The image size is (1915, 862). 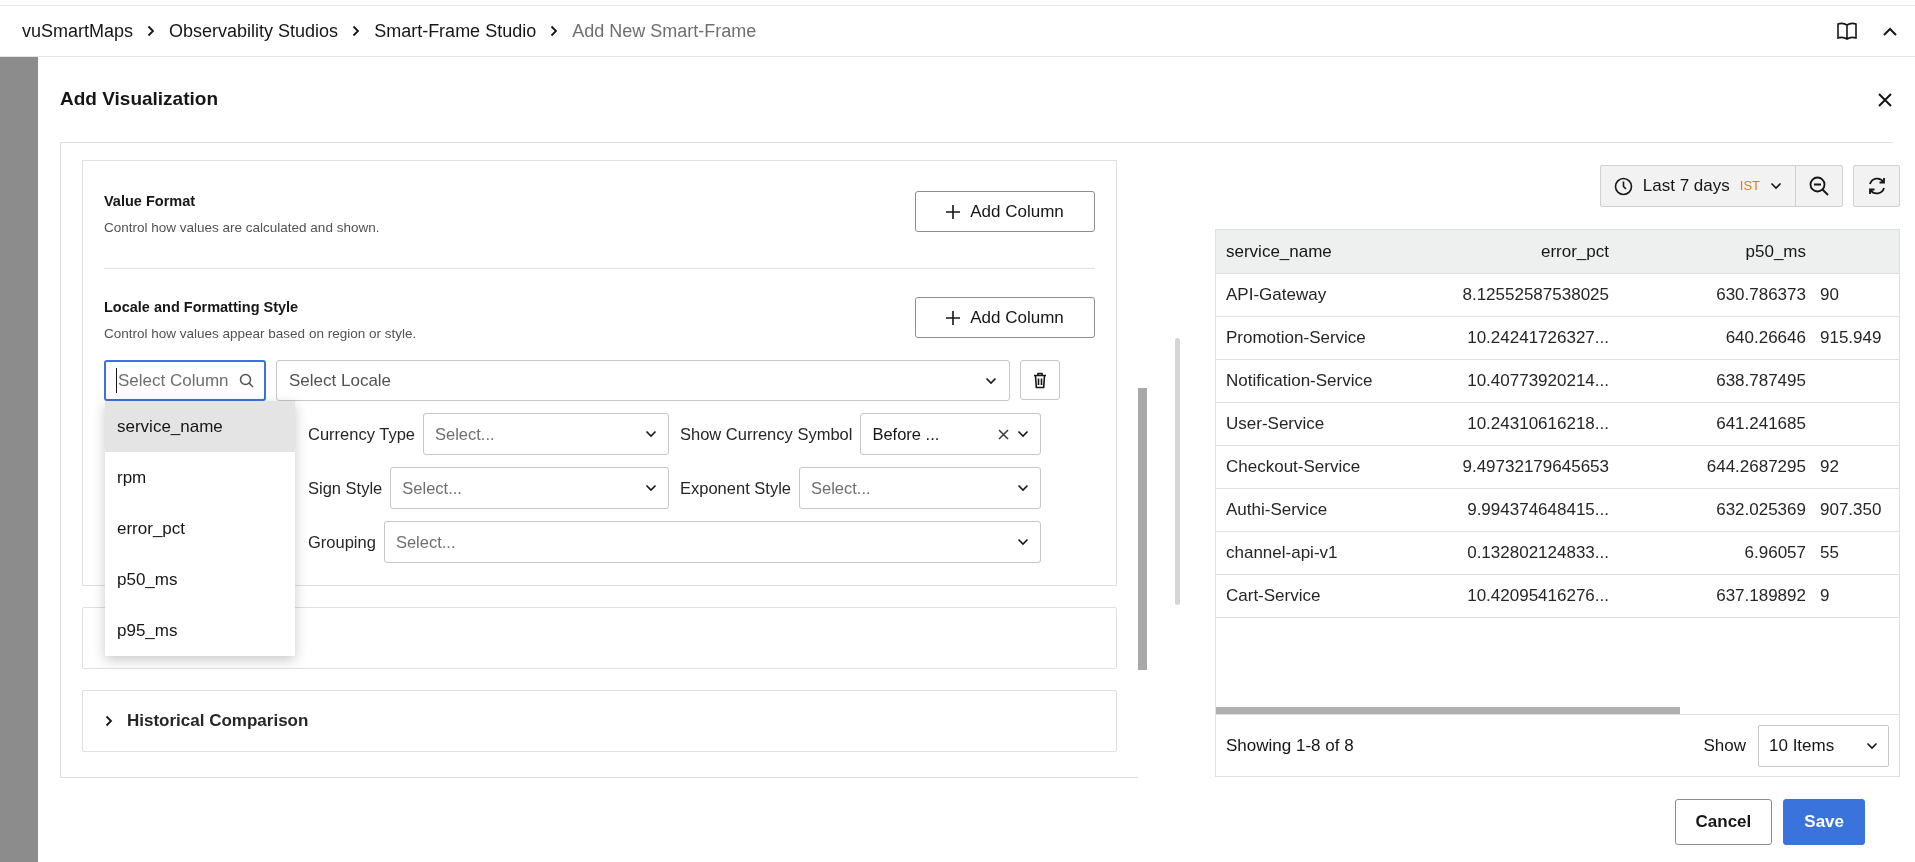 What do you see at coordinates (200, 528) in the screenshot?
I see `dropdown-option: error_pct` at bounding box center [200, 528].